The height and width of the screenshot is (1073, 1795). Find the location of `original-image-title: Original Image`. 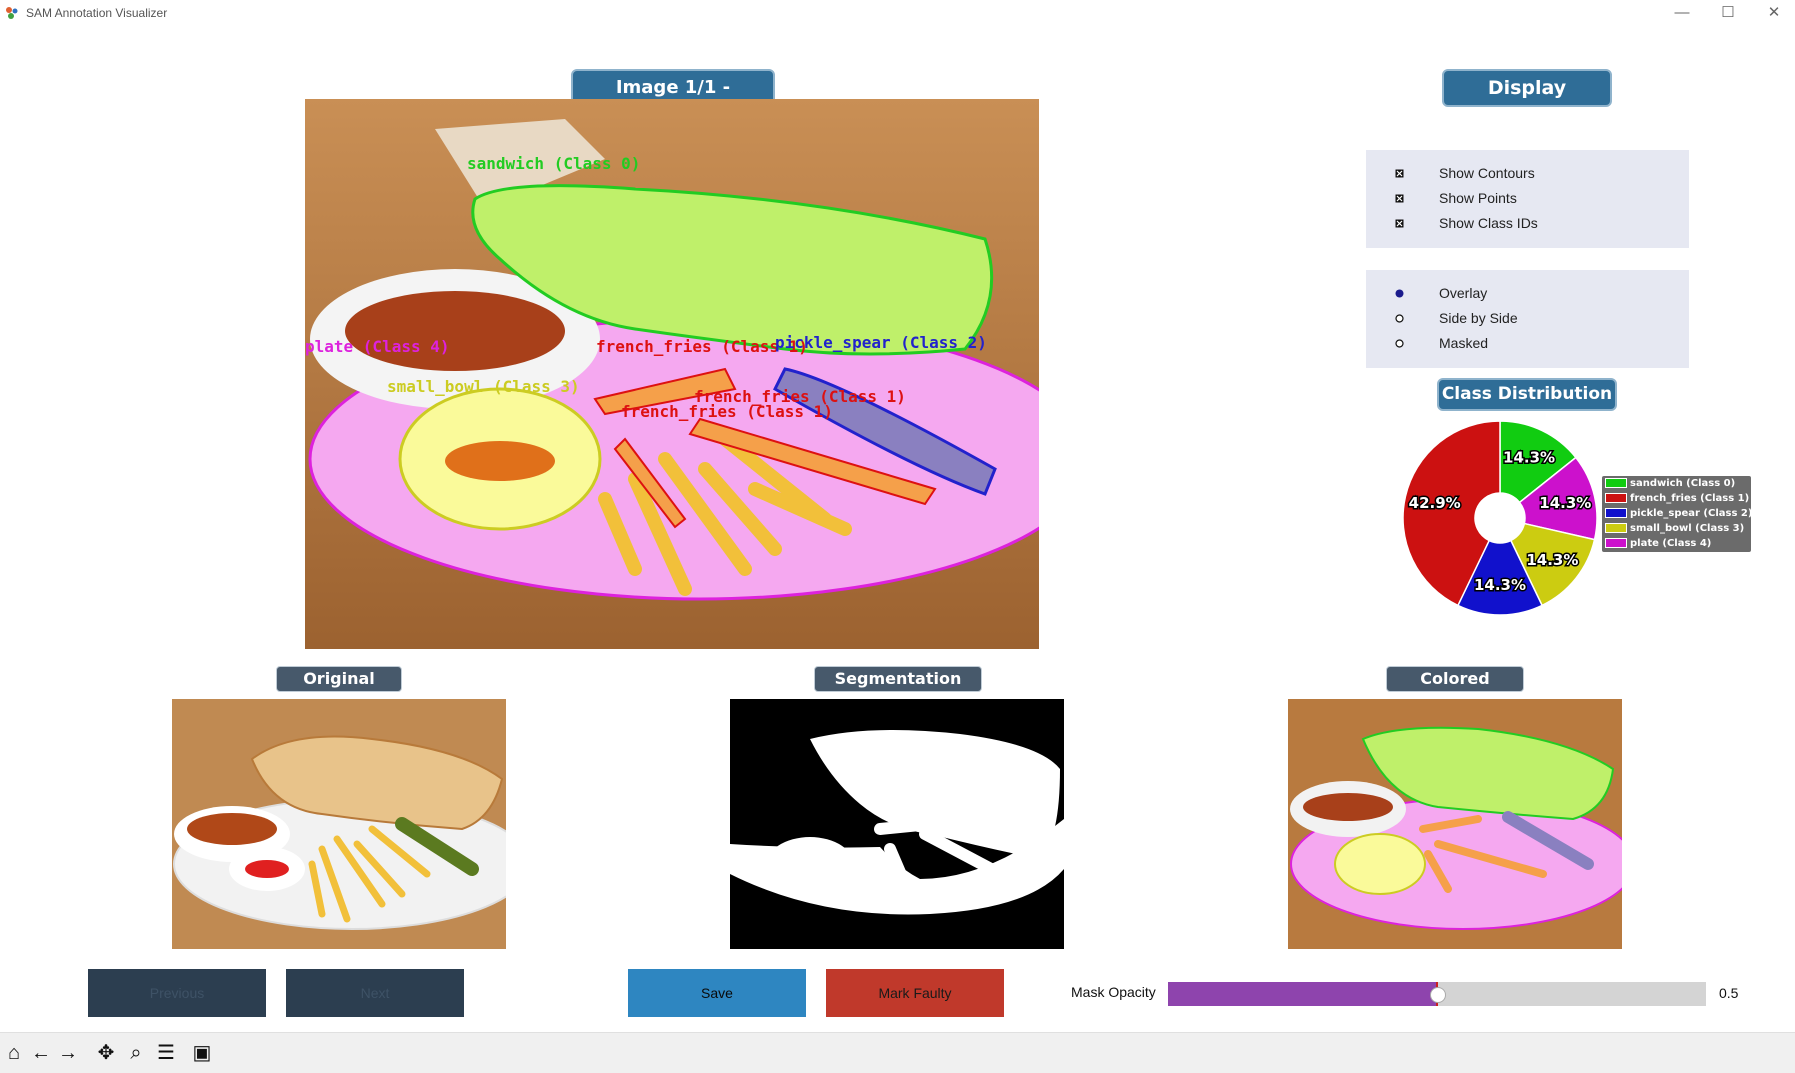

original-image-title: Original Image is located at coordinates (339, 689).